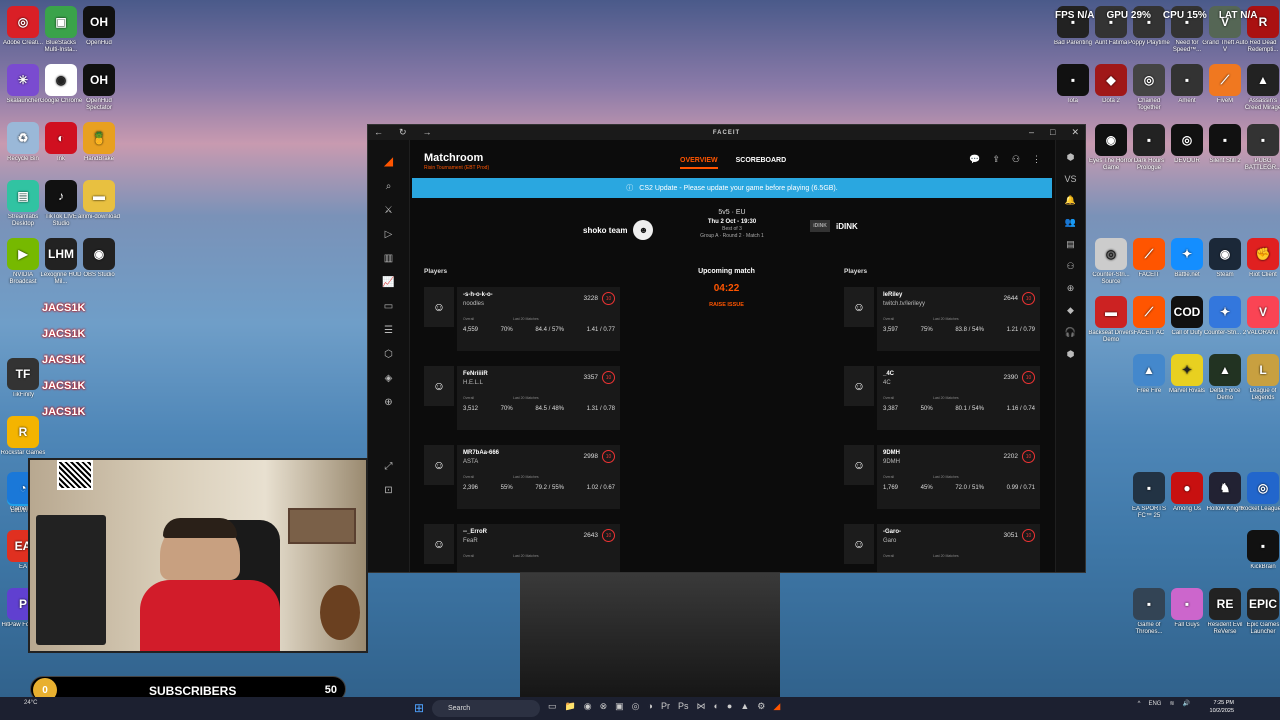 The height and width of the screenshot is (720, 1280). Describe the element at coordinates (1071, 288) in the screenshot. I see `add-friend-icon: ⊕` at that location.